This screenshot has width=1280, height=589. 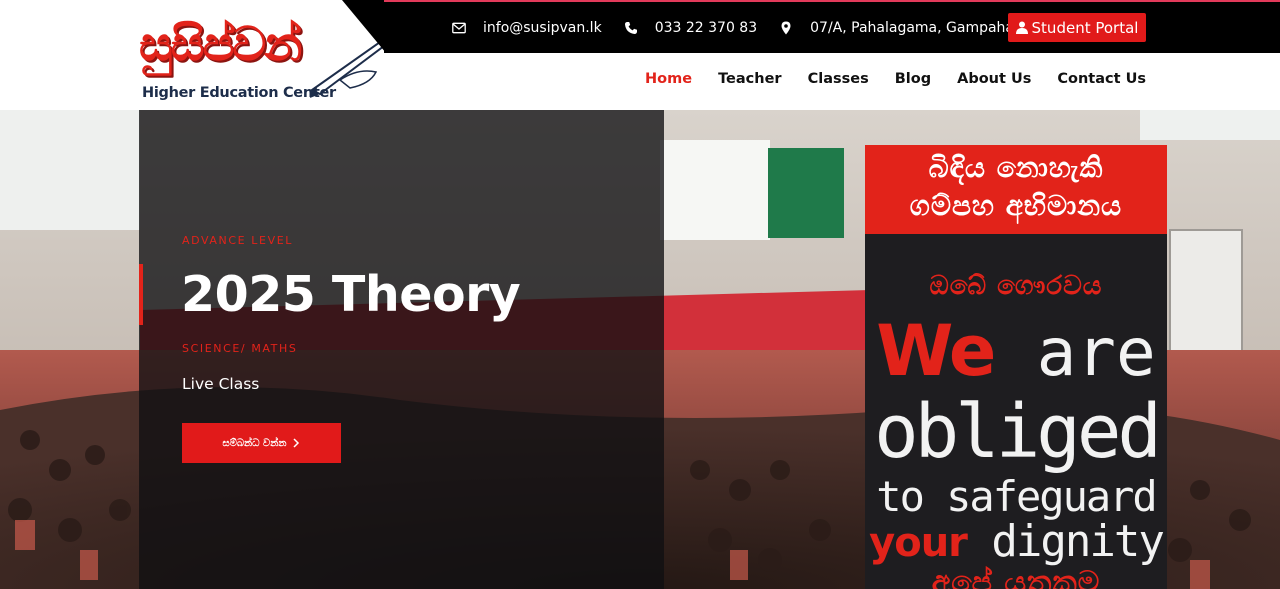 What do you see at coordinates (351, 294) in the screenshot?
I see `hero-title: 2025 Theory` at bounding box center [351, 294].